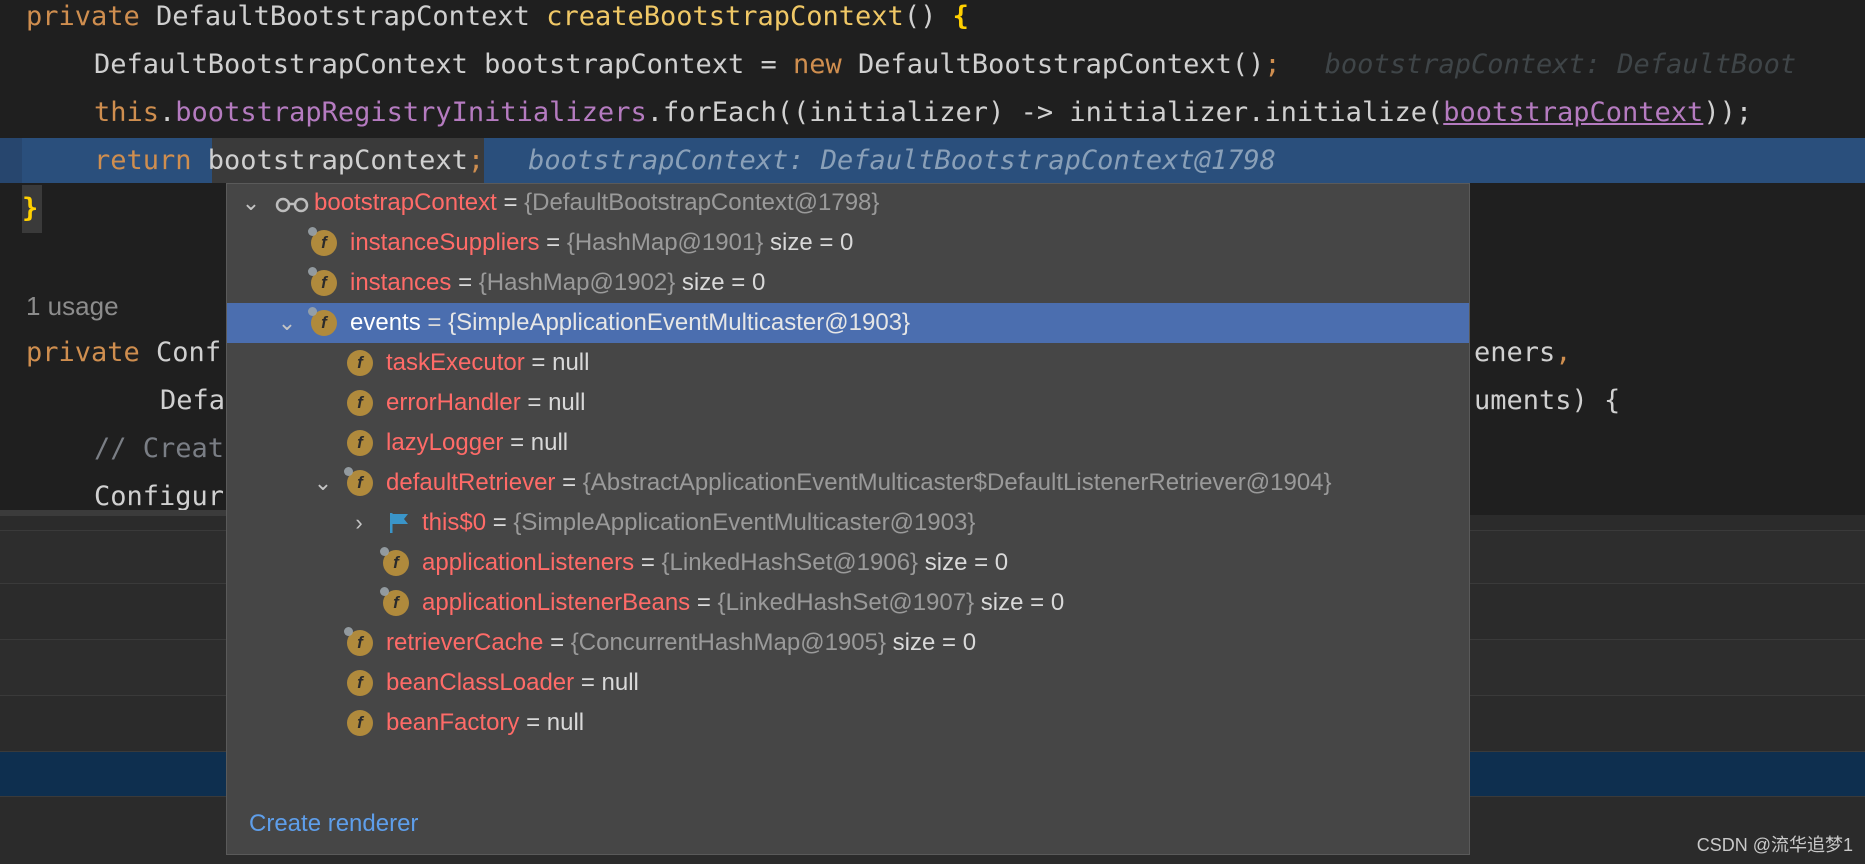  What do you see at coordinates (159, 496) in the screenshot?
I see `truncated-type: Configur` at bounding box center [159, 496].